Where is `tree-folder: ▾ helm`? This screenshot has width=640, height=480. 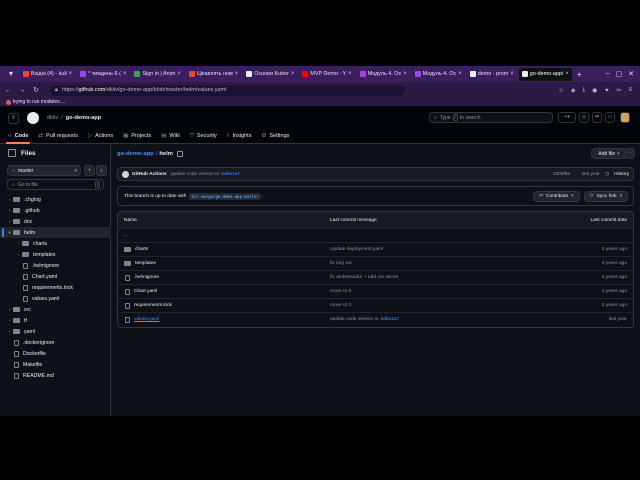
tree-folder: ▾ helm is located at coordinates (55, 232).